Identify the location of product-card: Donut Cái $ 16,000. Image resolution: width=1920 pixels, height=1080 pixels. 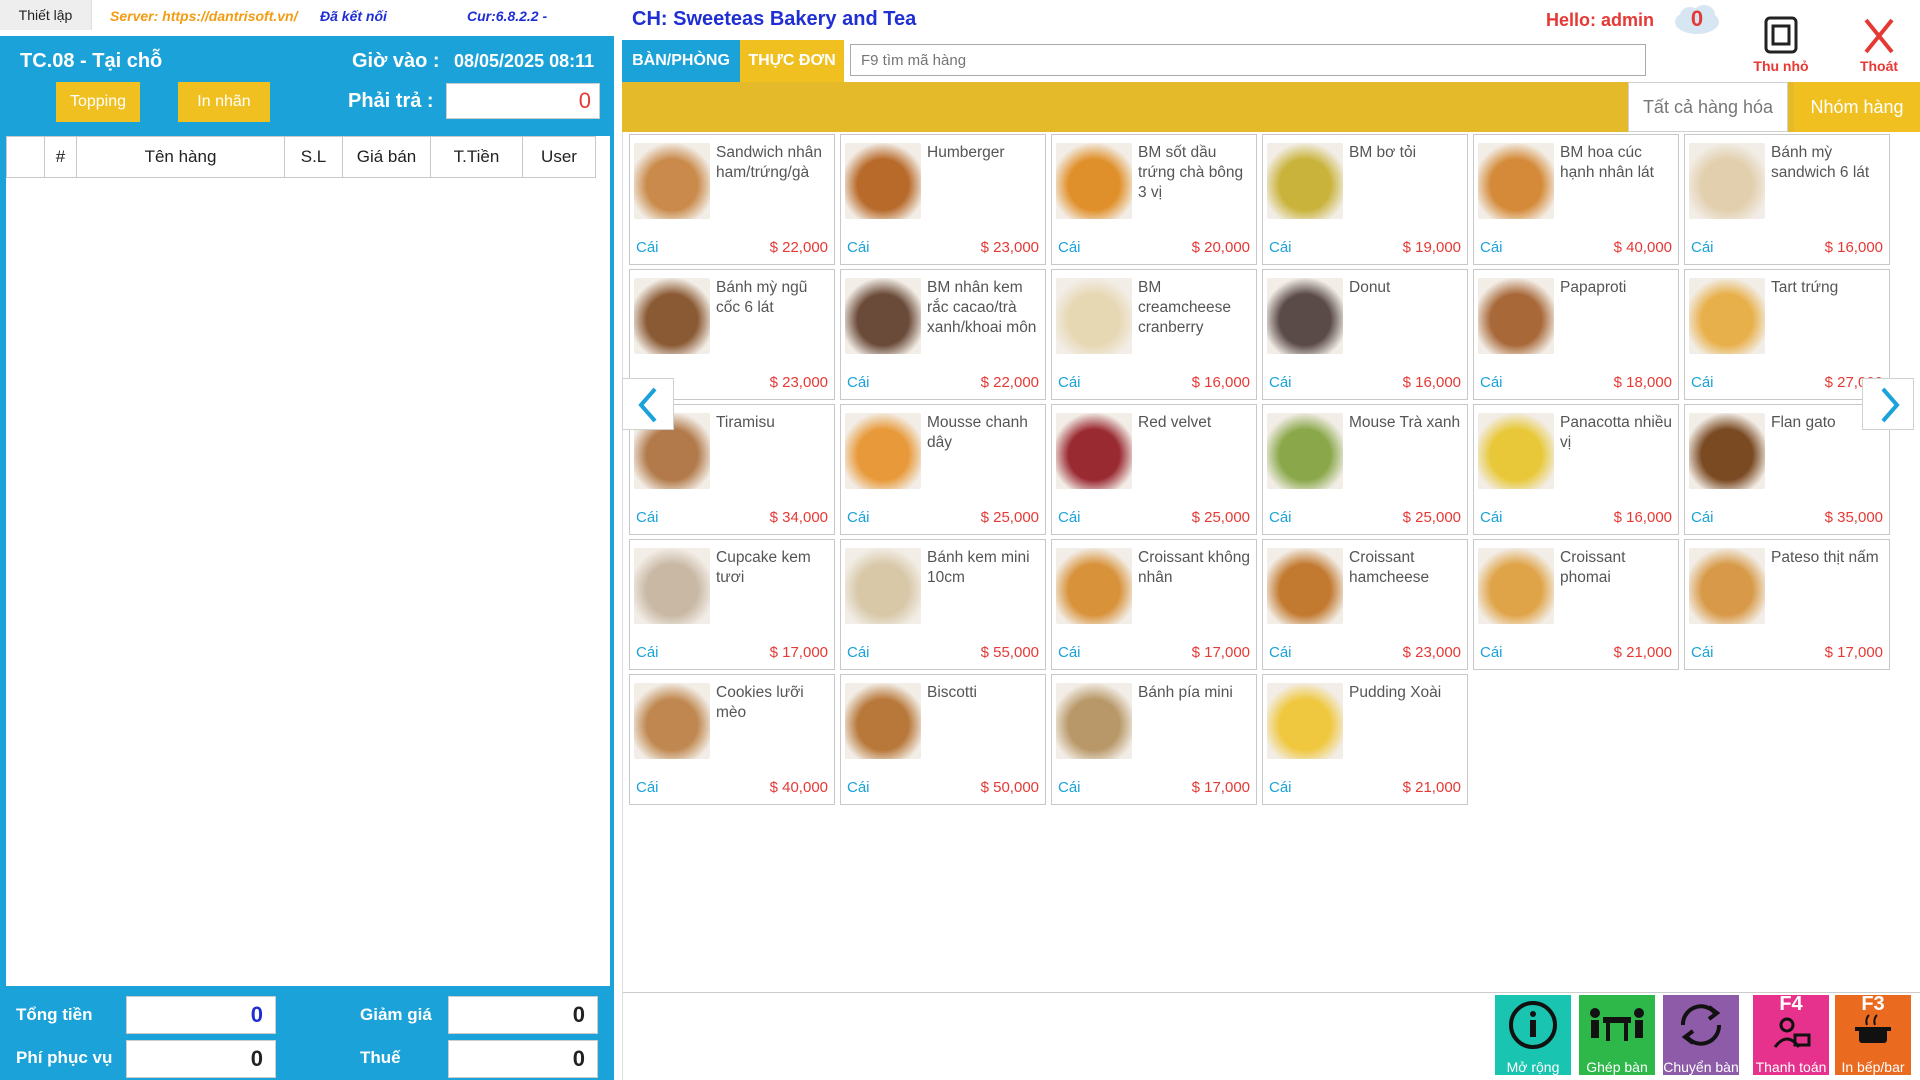
(1365, 334).